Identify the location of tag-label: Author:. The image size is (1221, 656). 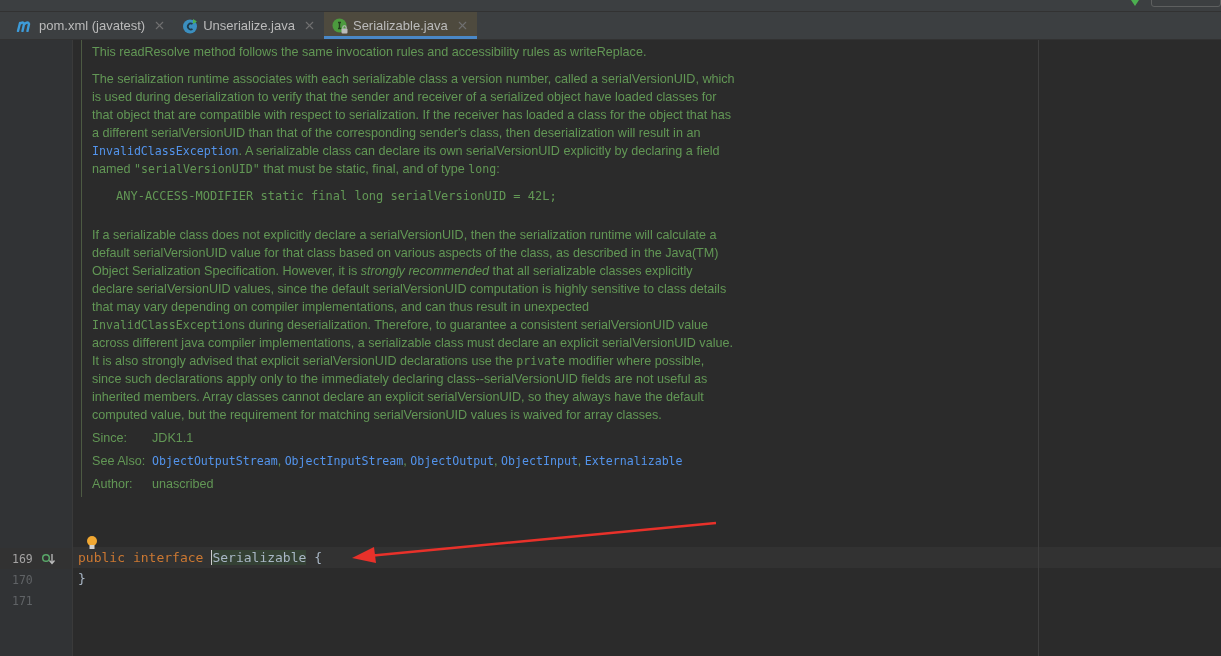
(113, 484).